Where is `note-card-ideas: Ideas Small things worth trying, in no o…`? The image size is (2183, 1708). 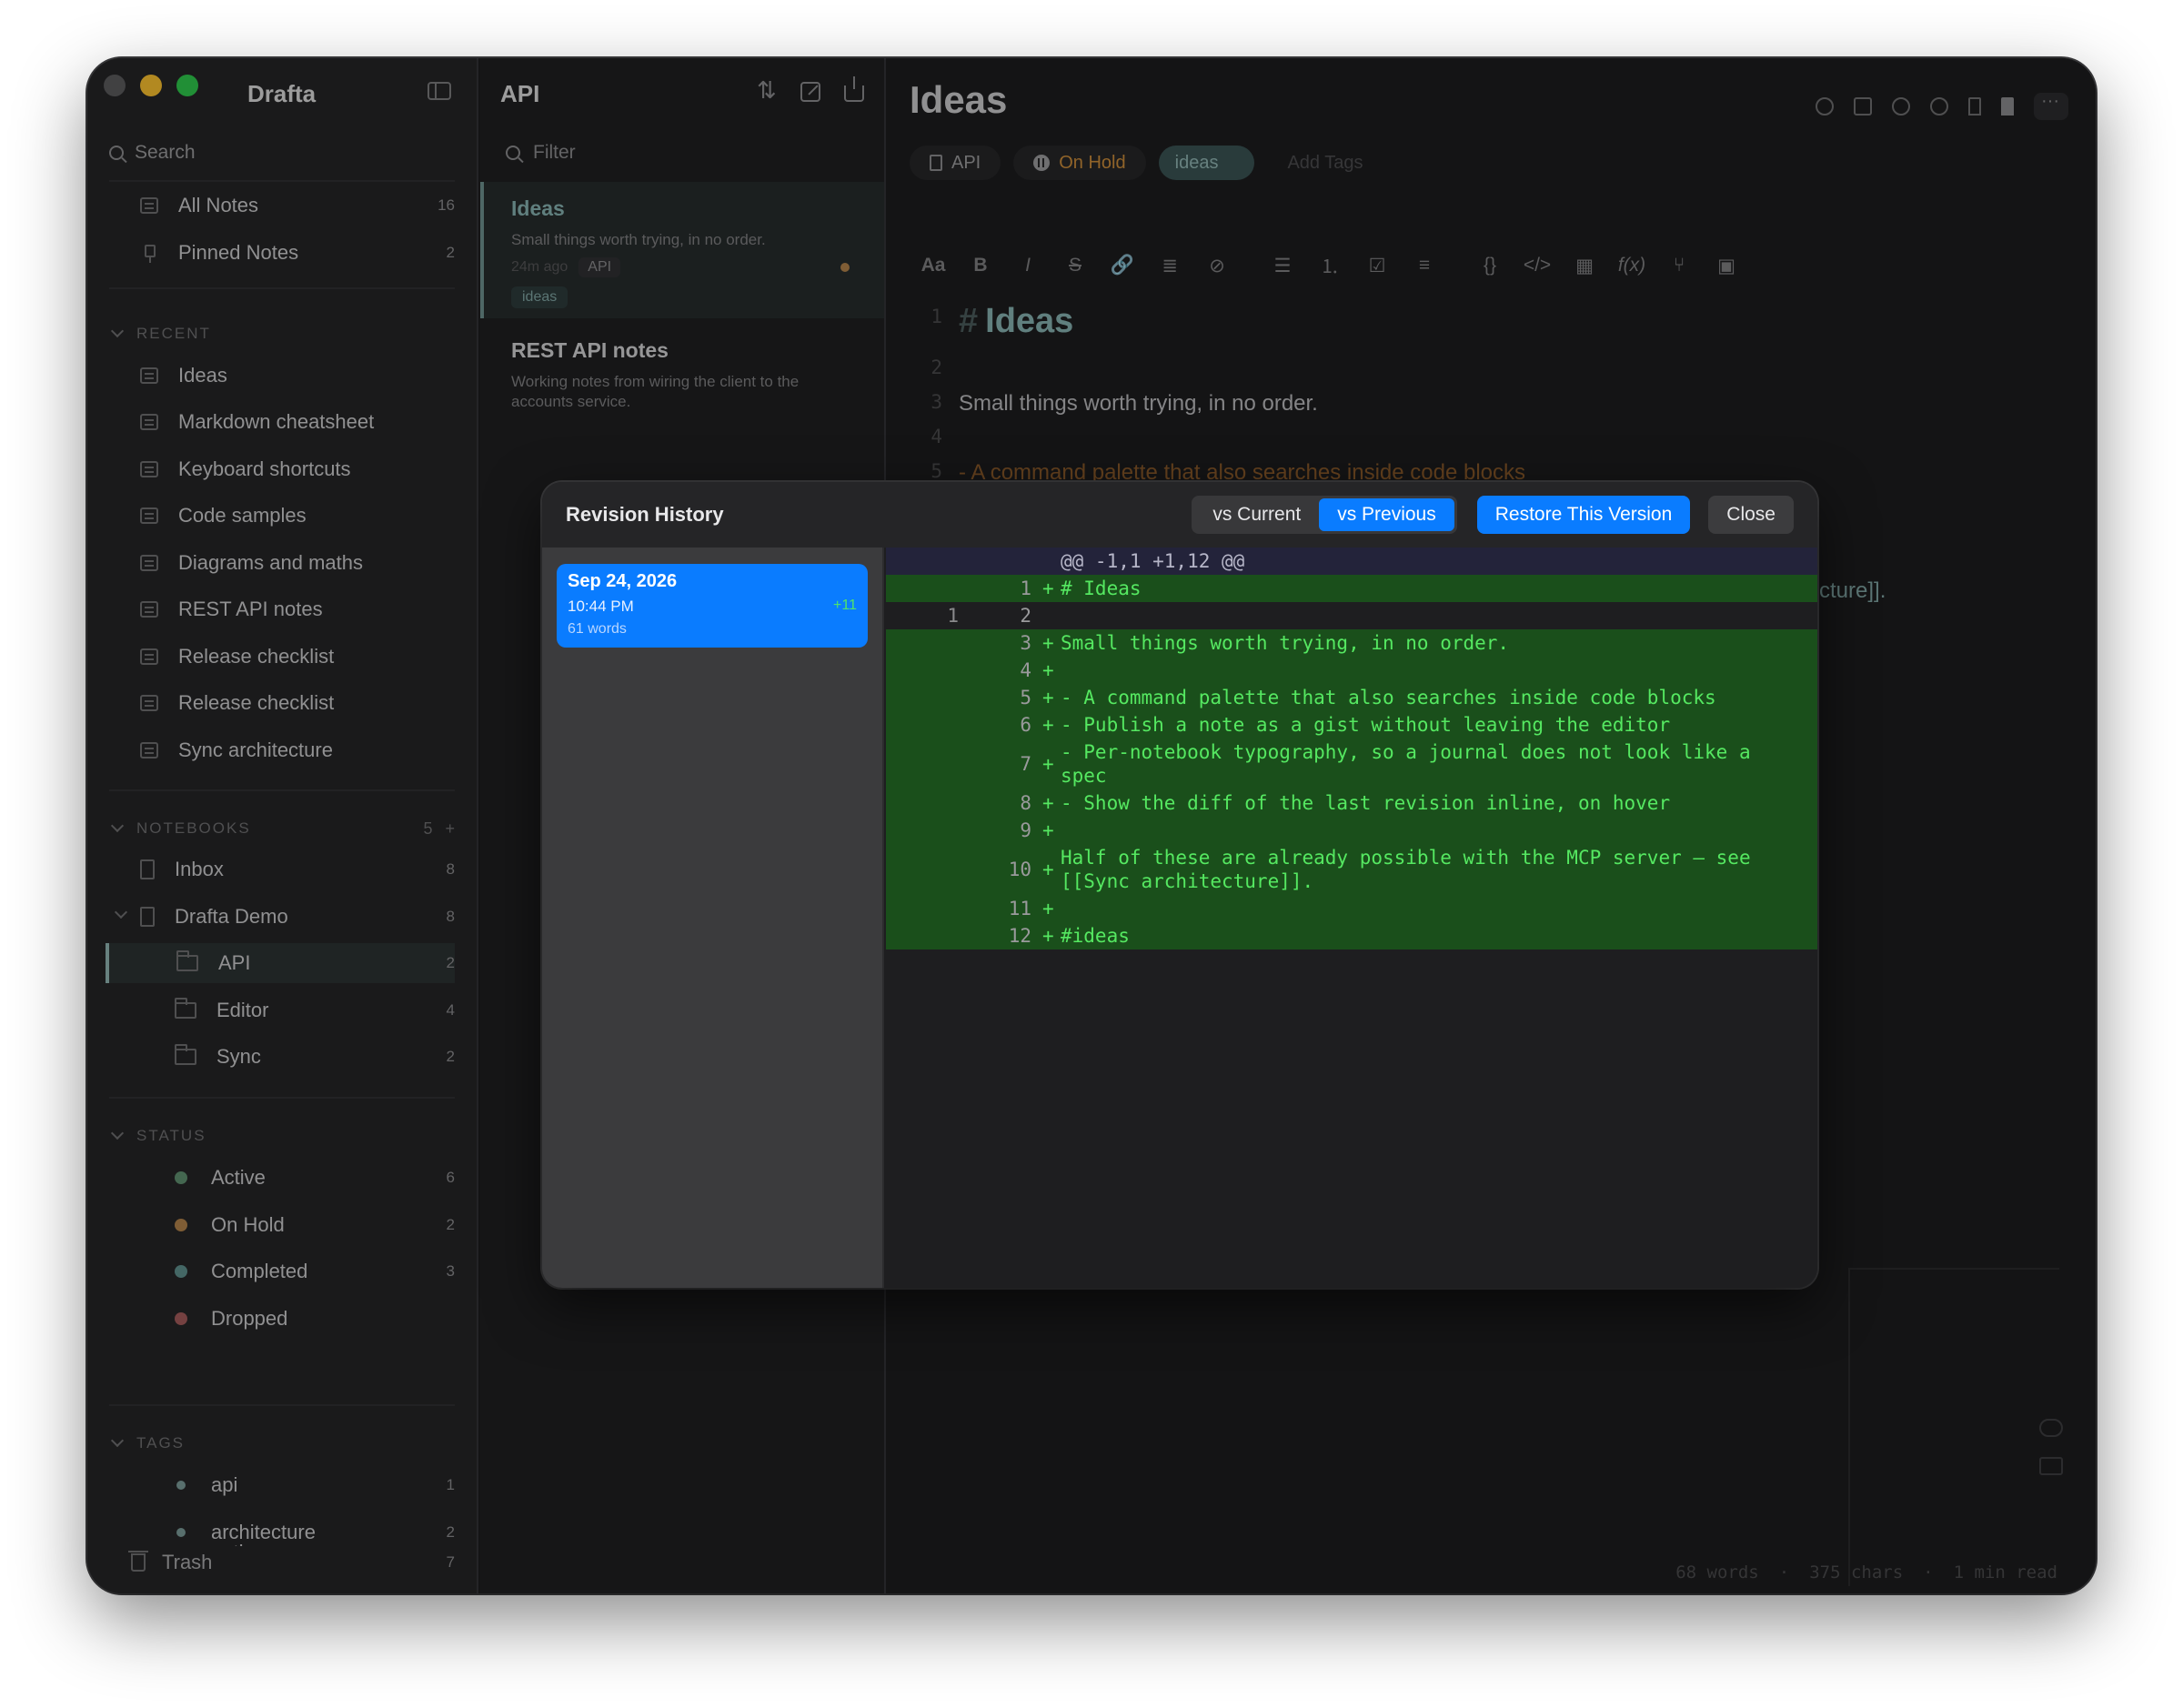
note-card-ideas: Ideas Small things worth trying, in no o… is located at coordinates (682, 250).